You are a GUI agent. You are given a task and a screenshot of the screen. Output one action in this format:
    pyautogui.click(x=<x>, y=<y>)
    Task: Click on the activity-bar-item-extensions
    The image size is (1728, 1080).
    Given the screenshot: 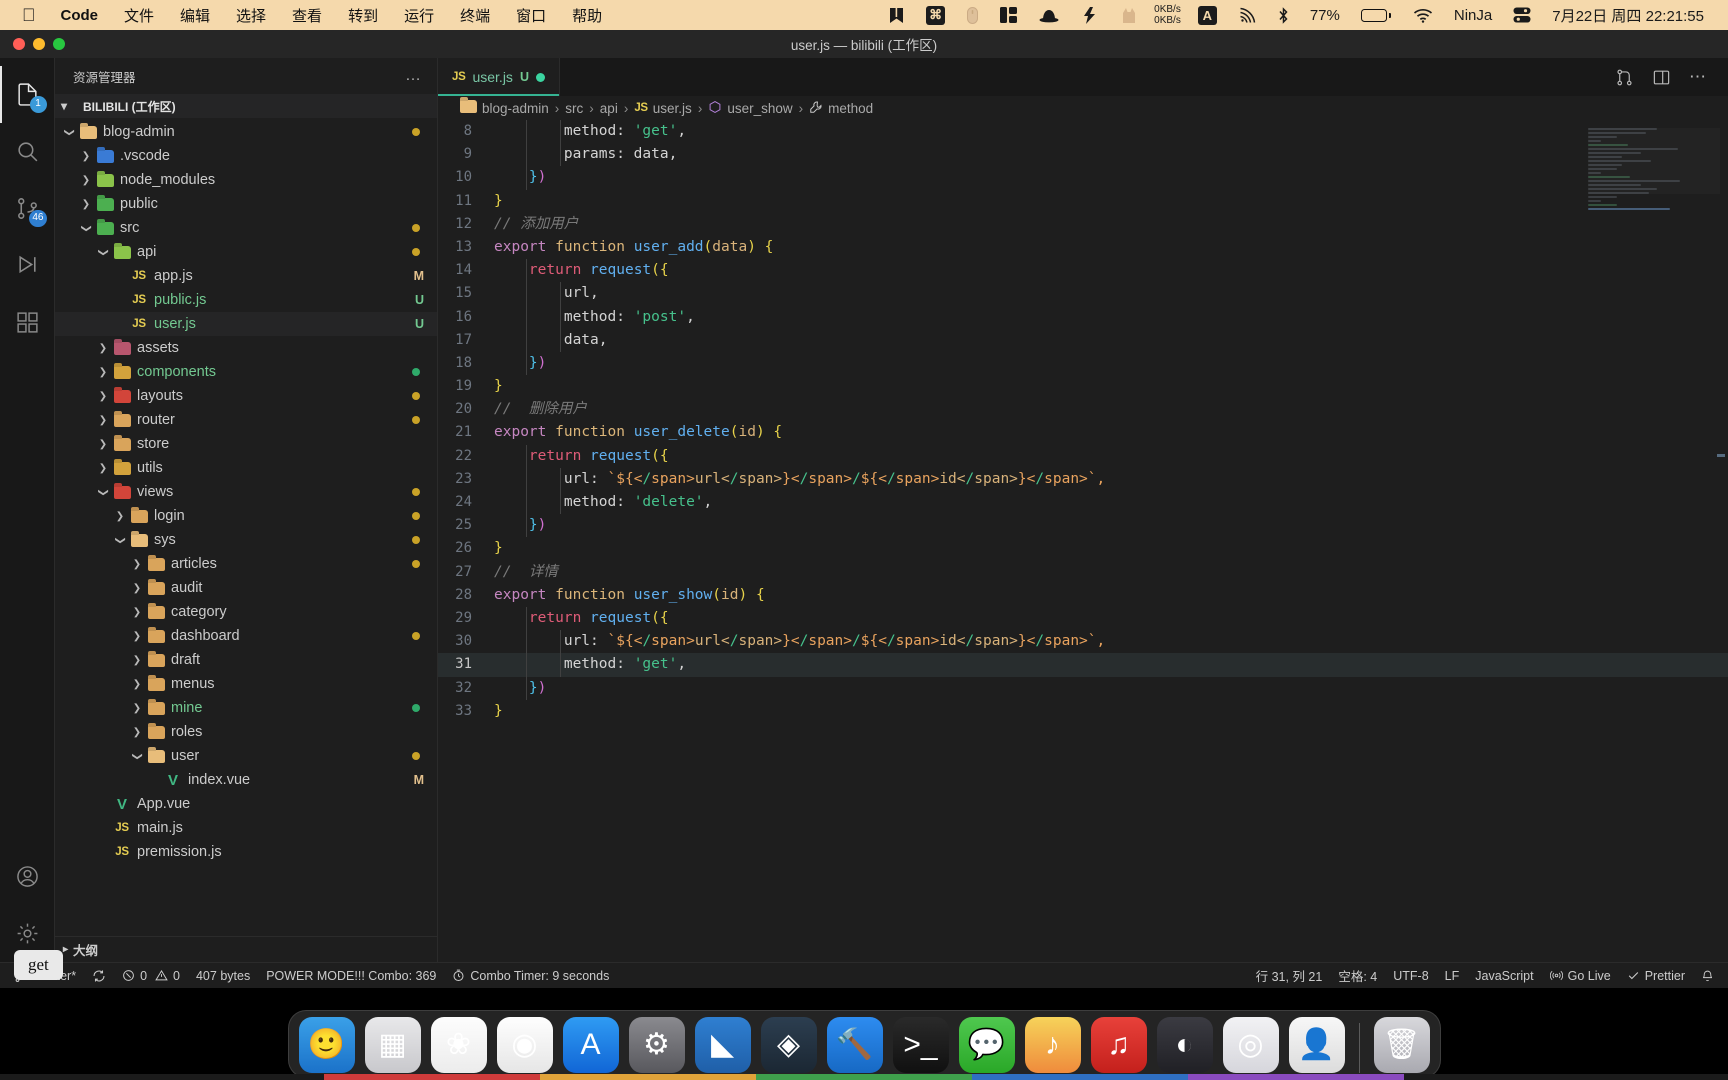 What is the action you would take?
    pyautogui.click(x=27, y=322)
    